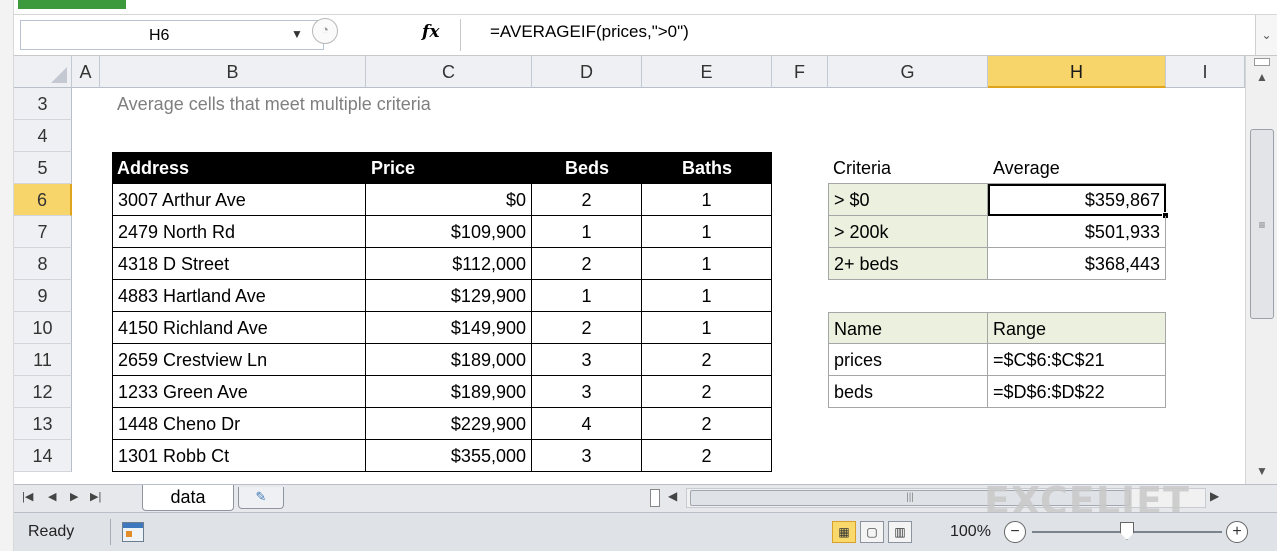 Image resolution: width=1277 pixels, height=551 pixels. Describe the element at coordinates (1077, 264) in the screenshot. I see `average-cell: $368,443` at that location.